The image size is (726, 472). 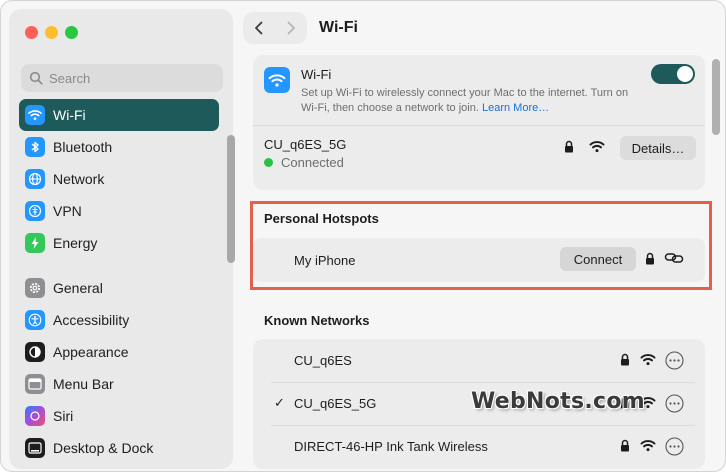 I want to click on checkmark-icon: ✓, so click(x=279, y=402).